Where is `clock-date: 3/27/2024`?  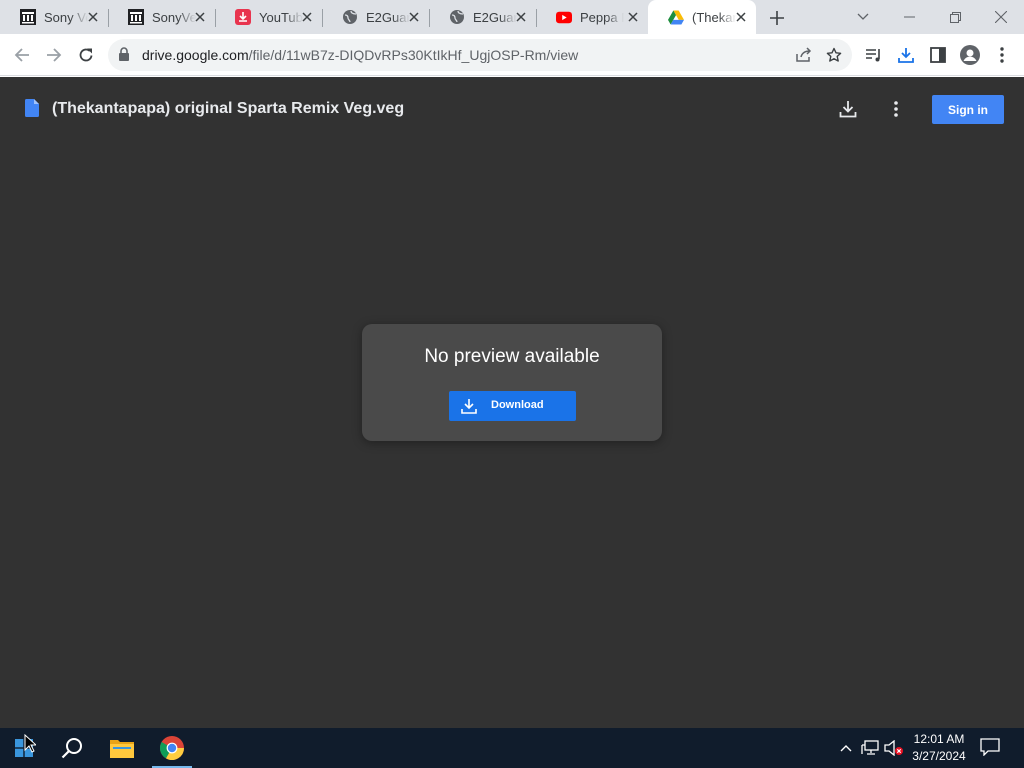 clock-date: 3/27/2024 is located at coordinates (939, 756).